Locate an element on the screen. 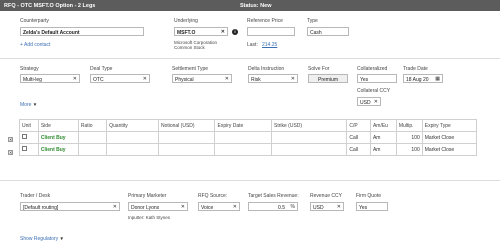 The image size is (500, 250). reference-price-label: Reference Price is located at coordinates (265, 21).